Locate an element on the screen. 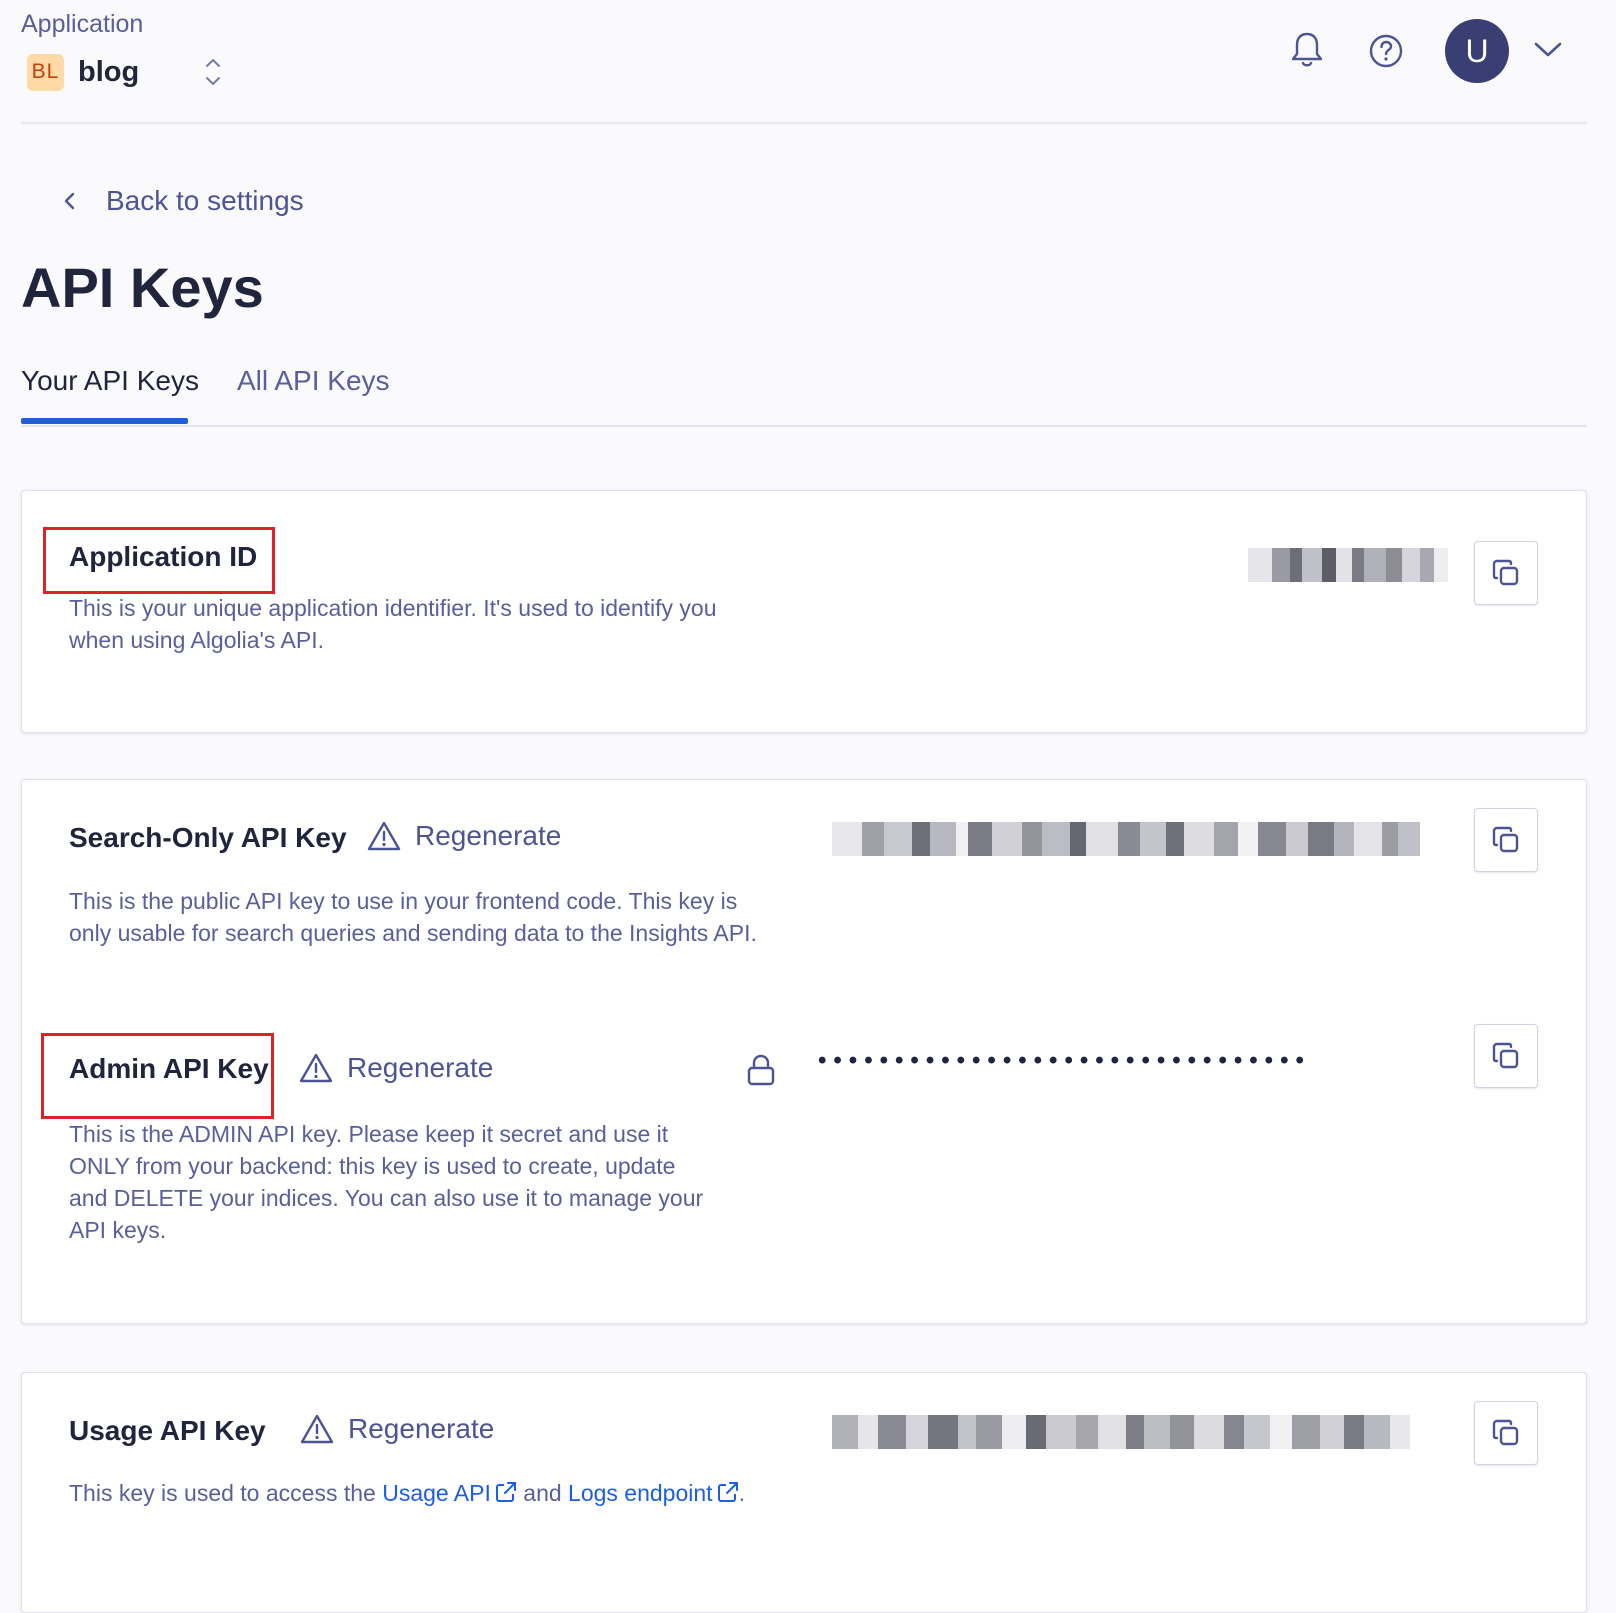 This screenshot has height=1613, width=1616. logs-endpoint-link: Logs endpoint is located at coordinates (653, 1493).